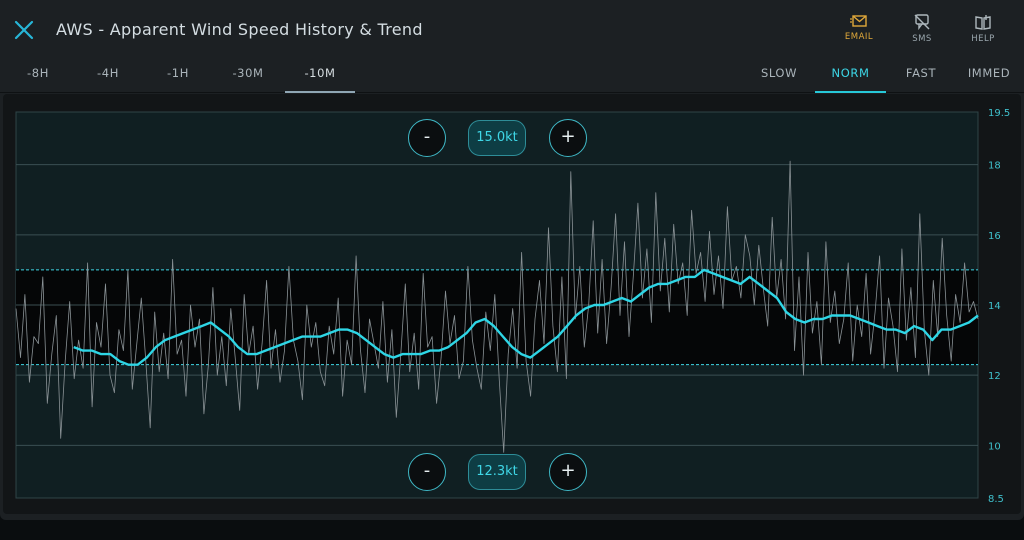  I want to click on close-button, so click(24, 30).